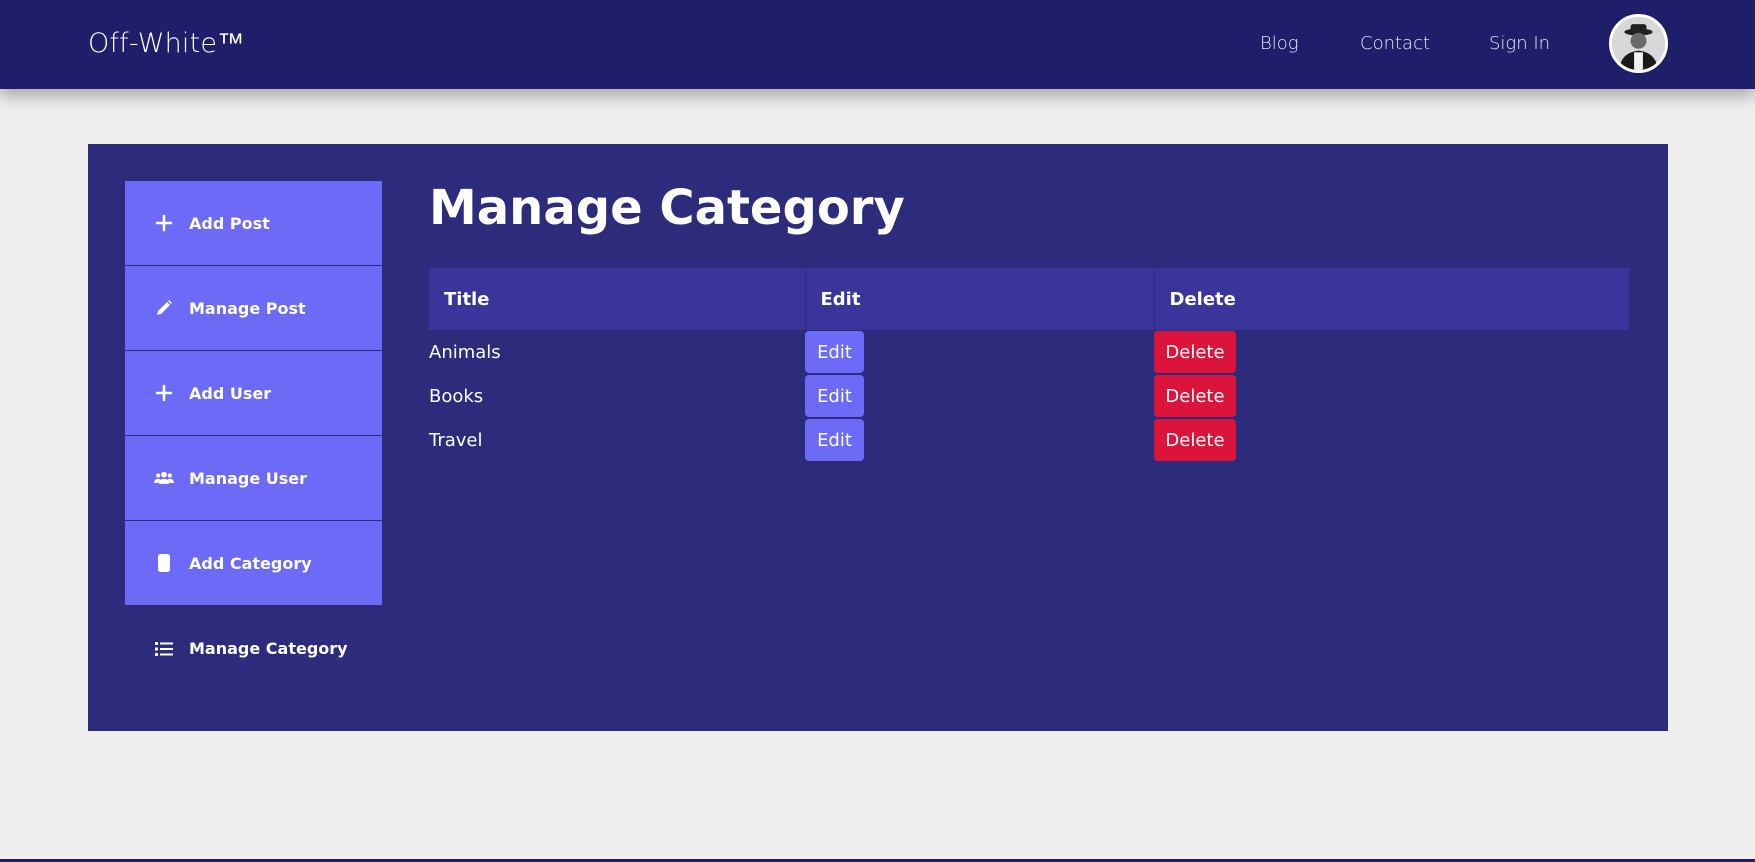  I want to click on sidebar-item-label: Manage Category, so click(268, 648).